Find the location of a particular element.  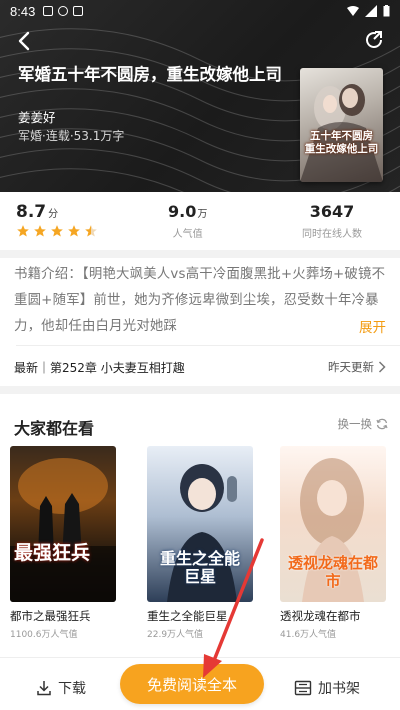

recommend-title: 大家都在看 is located at coordinates (54, 428).